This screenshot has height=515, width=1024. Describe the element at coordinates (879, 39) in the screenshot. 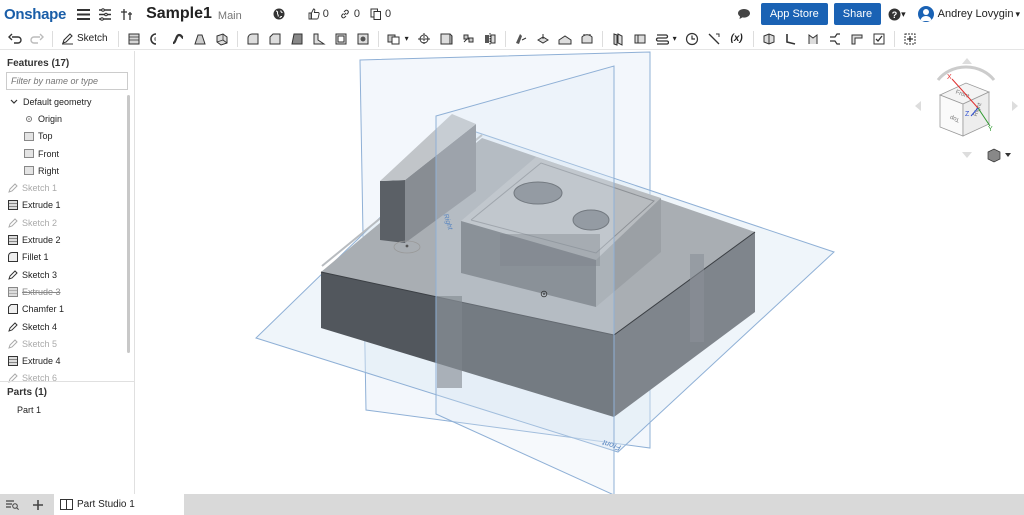

I see `finish-sheet-icon` at that location.